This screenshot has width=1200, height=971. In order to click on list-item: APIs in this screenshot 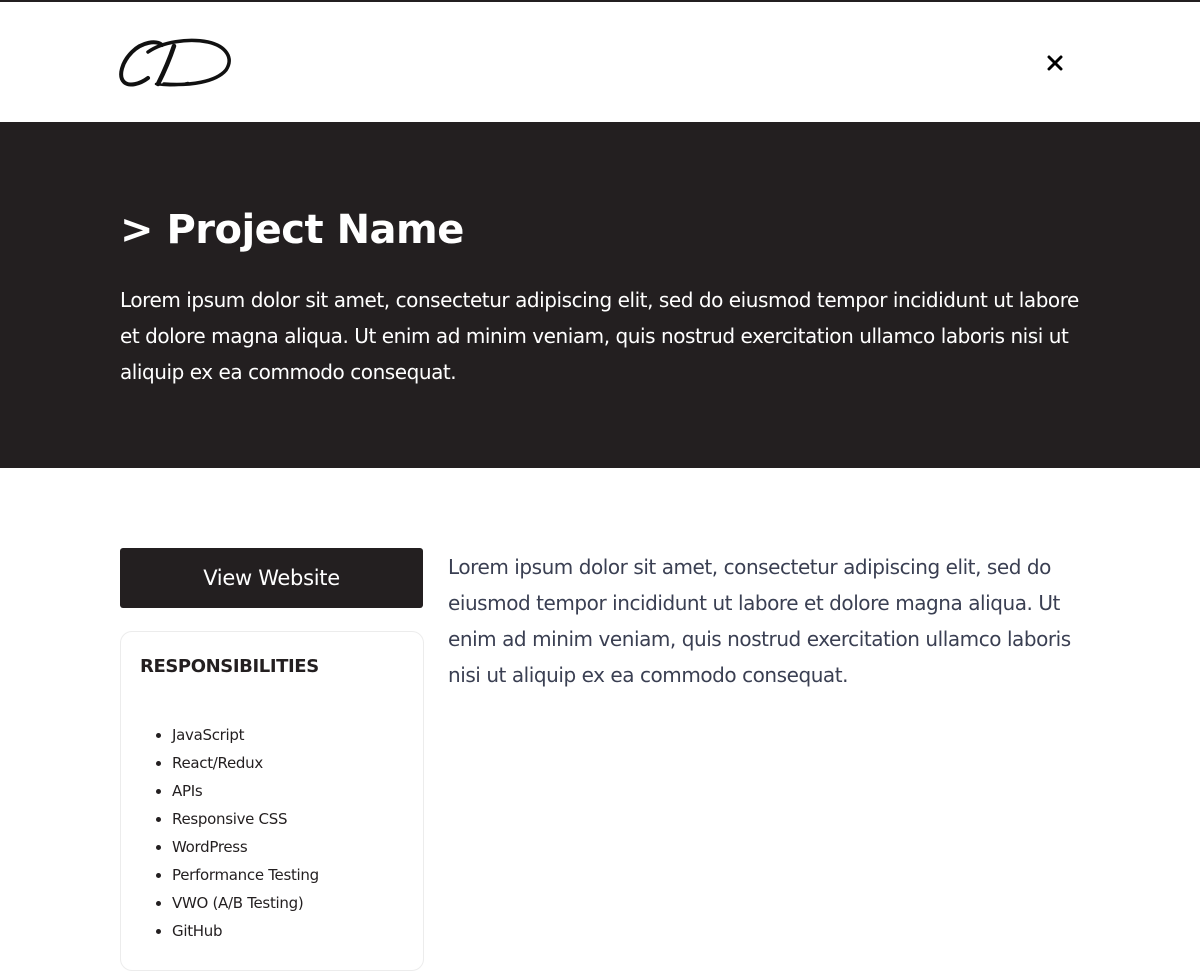, I will do `click(237, 791)`.